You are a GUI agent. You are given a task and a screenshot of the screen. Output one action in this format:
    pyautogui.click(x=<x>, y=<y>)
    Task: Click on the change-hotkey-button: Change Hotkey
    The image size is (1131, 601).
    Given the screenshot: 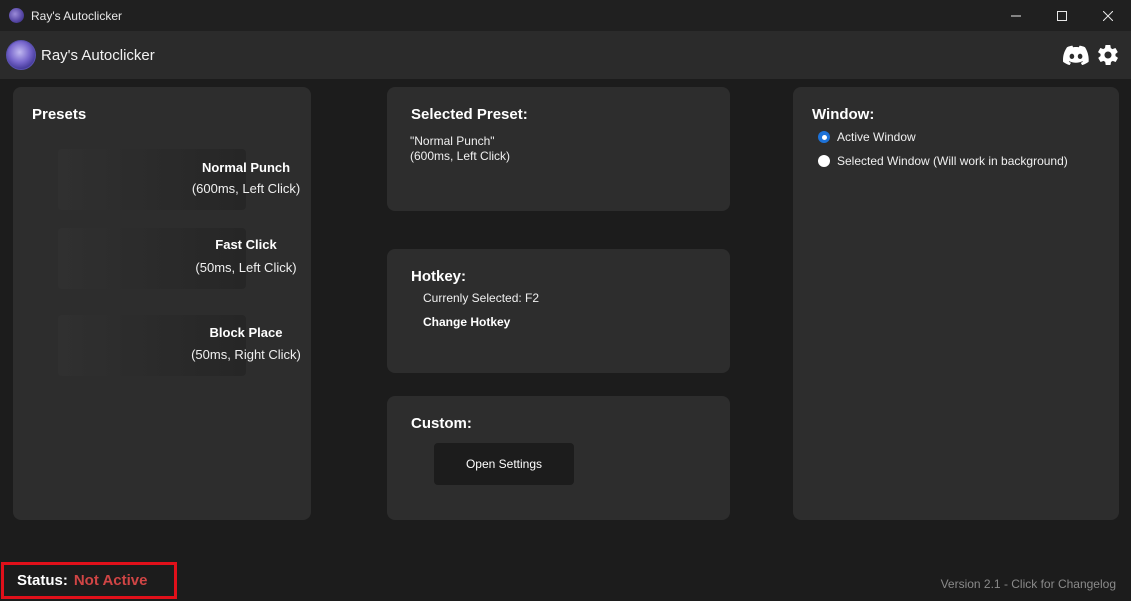 What is the action you would take?
    pyautogui.click(x=466, y=322)
    